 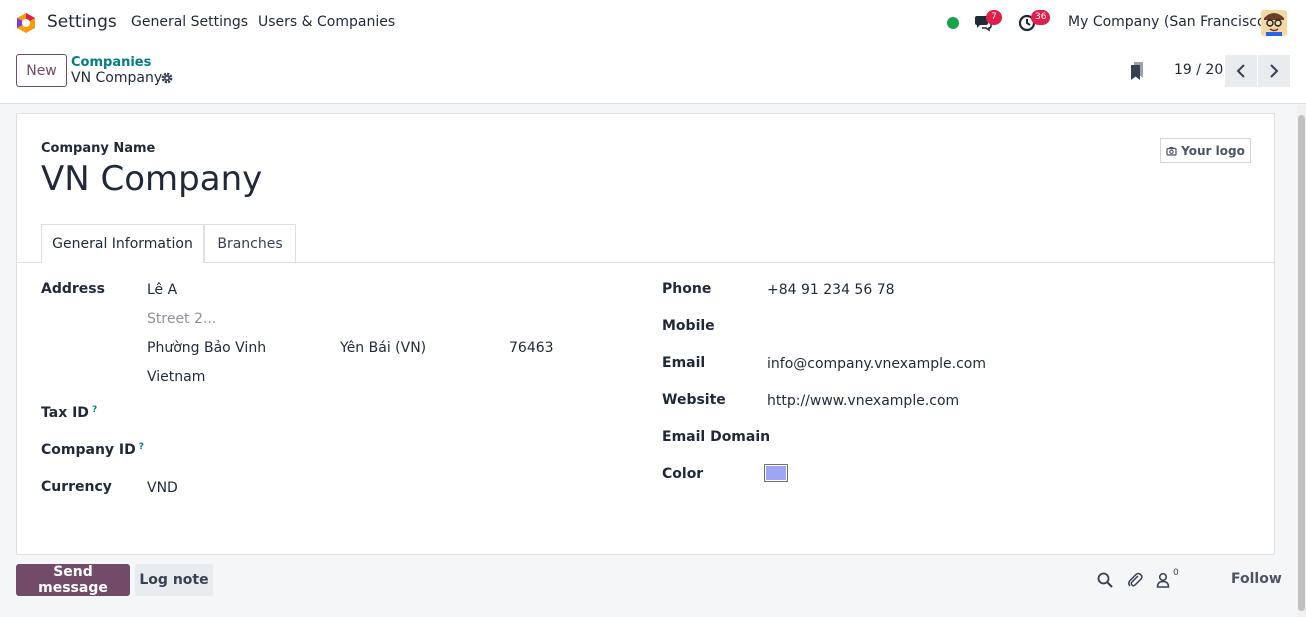 I want to click on zip-field: 76463, so click(x=531, y=348).